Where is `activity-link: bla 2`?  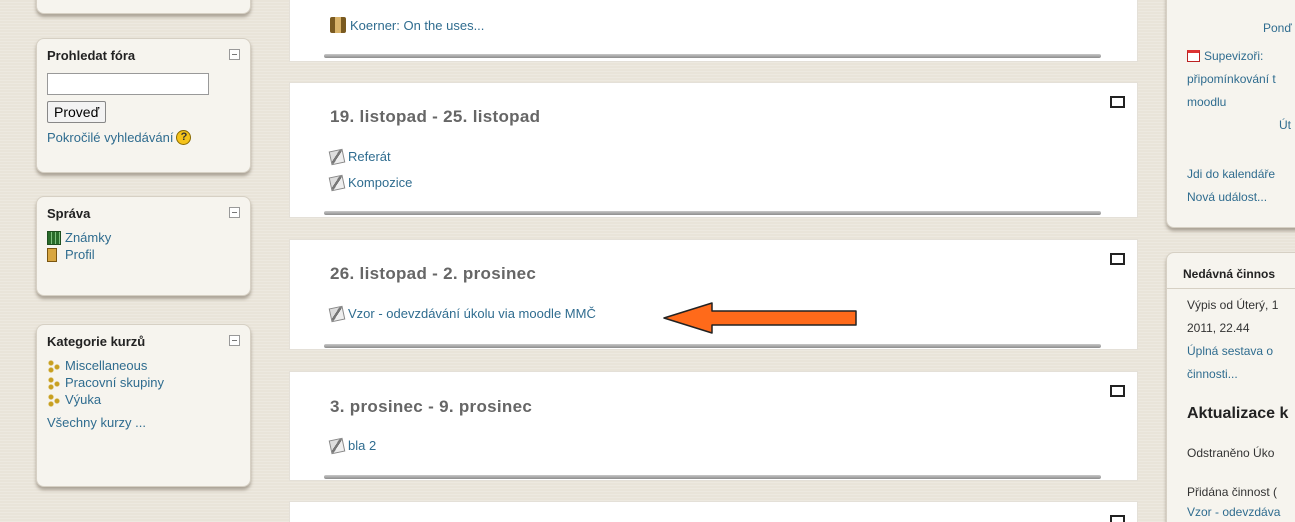
activity-link: bla 2 is located at coordinates (362, 445).